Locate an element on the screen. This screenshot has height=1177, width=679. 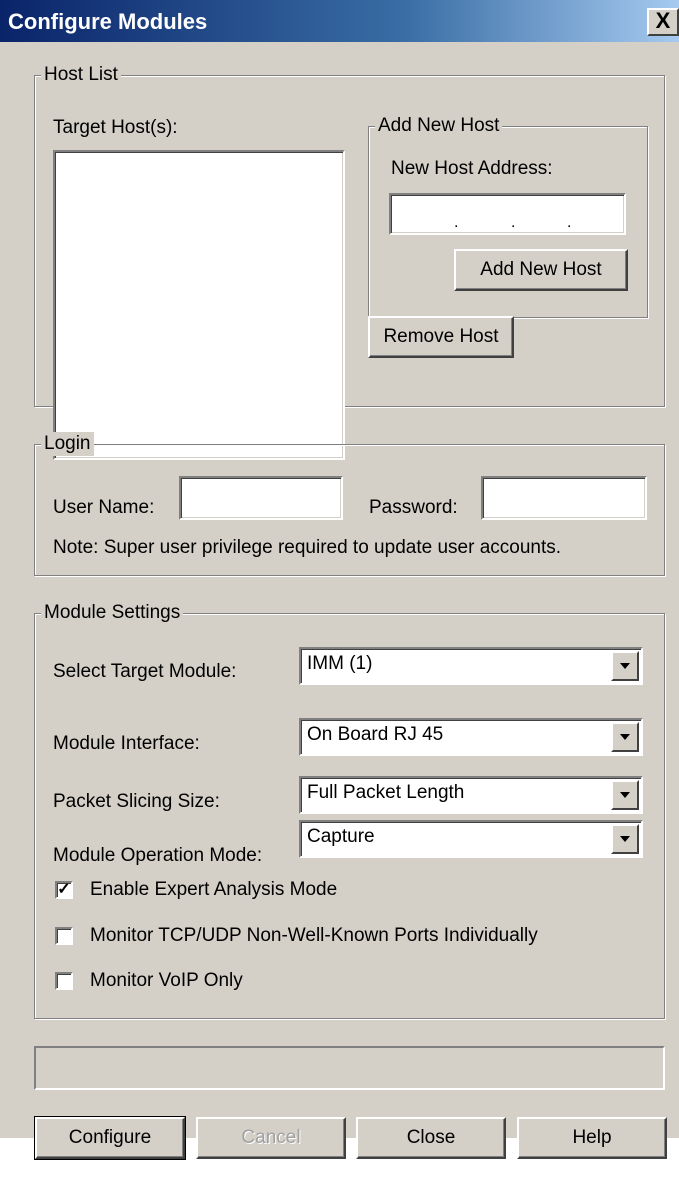
user-name-label: User Name: is located at coordinates (104, 507).